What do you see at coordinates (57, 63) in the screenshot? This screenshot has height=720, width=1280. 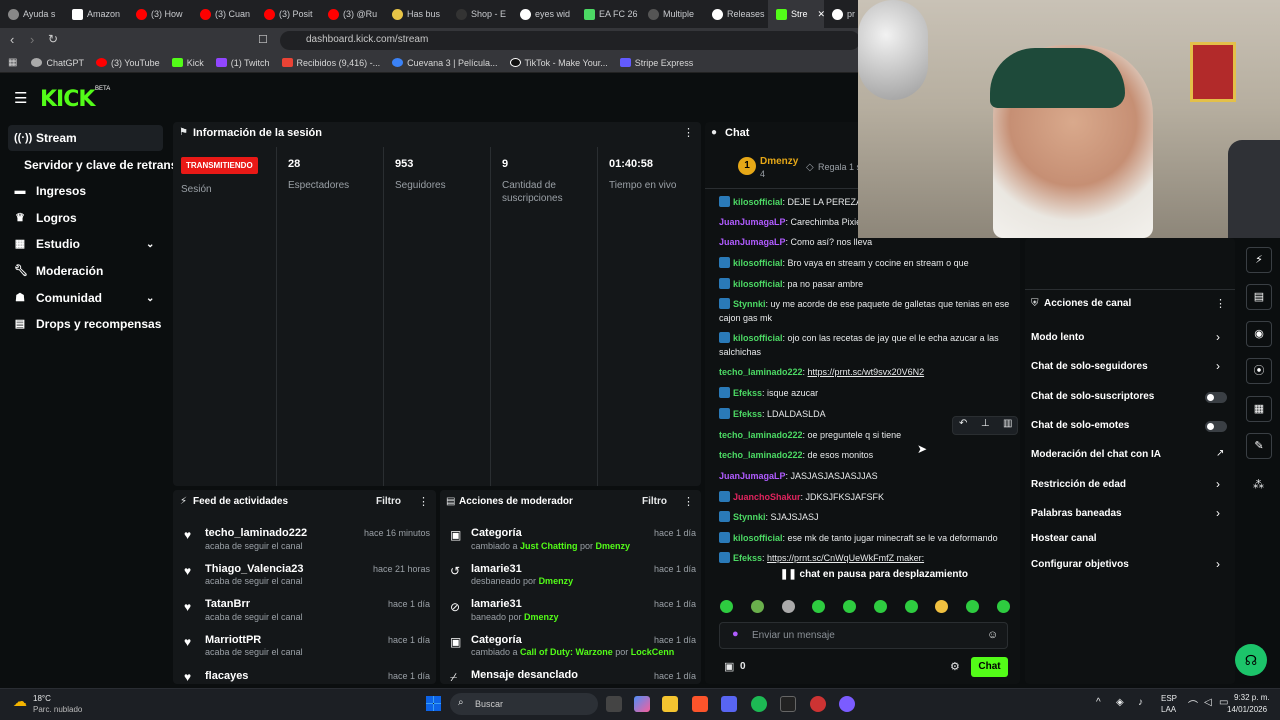 I see `bookmark-chatgpt: ChatGPT` at bounding box center [57, 63].